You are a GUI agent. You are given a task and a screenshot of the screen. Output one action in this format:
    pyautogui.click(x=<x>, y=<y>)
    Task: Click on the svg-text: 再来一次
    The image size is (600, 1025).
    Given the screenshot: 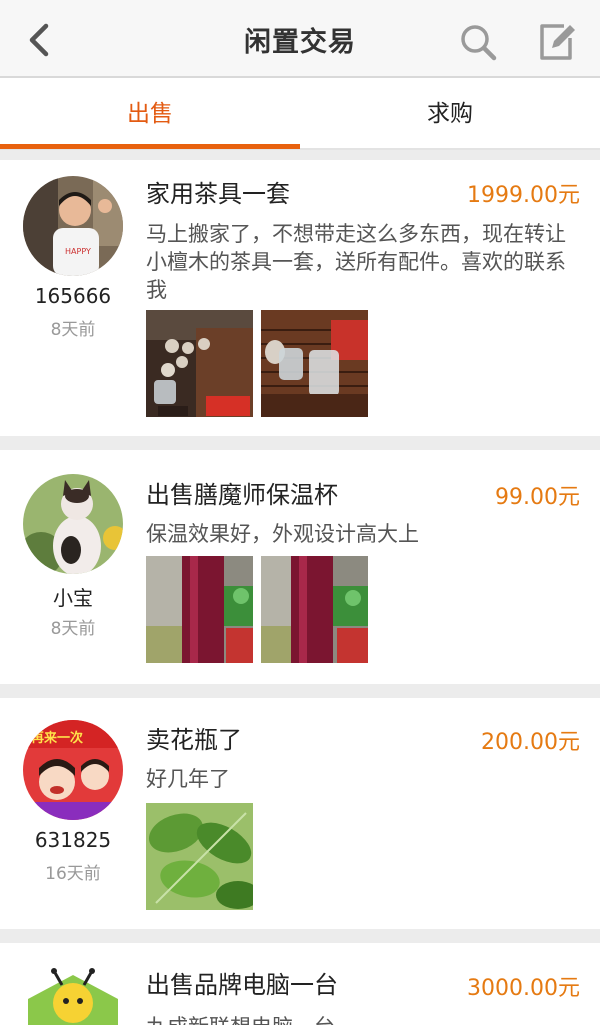 What is the action you would take?
    pyautogui.click(x=57, y=738)
    